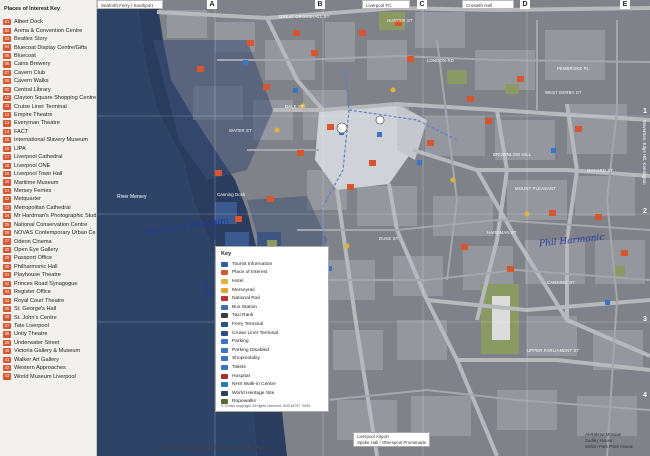 This screenshot has width=650, height=456. What do you see at coordinates (39, 300) in the screenshot?
I see `key-item-label: Royal Court Theatre` at bounding box center [39, 300].